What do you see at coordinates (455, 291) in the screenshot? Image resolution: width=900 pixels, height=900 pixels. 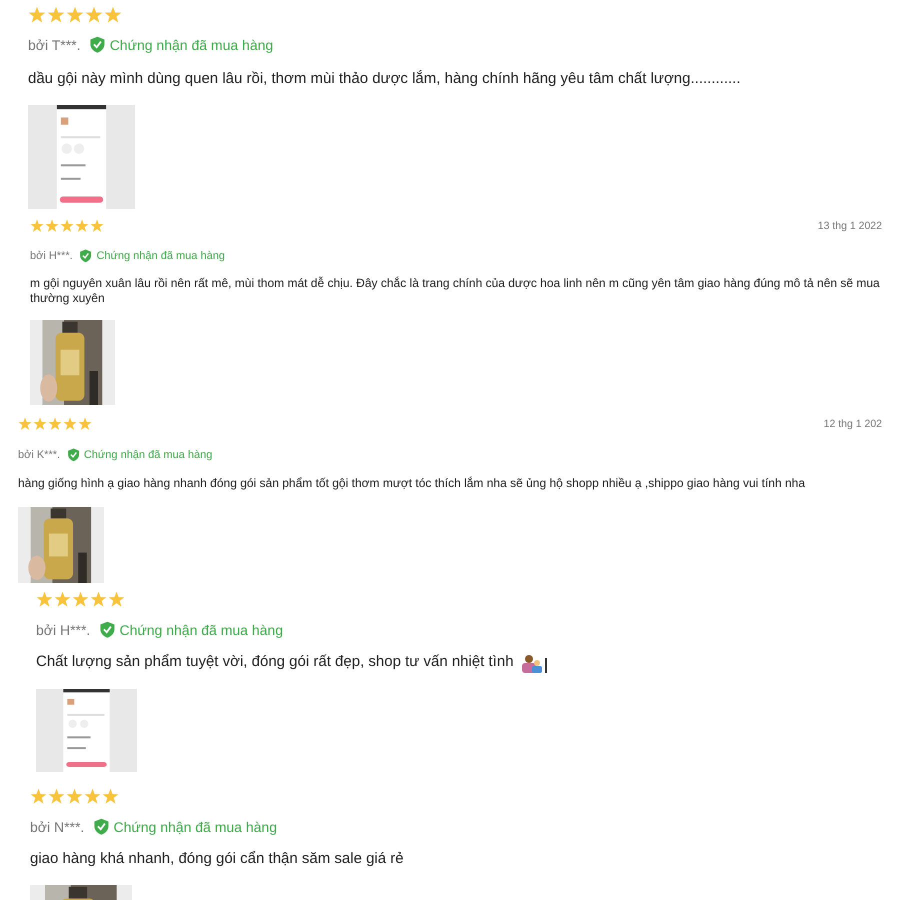 I see `review-text: m gội nguyên xuân lâu rồi nên rất mê, mùi thom mát dễ chịu. Đây chắc là trang chính của dược hoa linh nên m cũng yên tâm giao hàng đúng mô tả nên sẽ mua thường xuyên` at bounding box center [455, 291].